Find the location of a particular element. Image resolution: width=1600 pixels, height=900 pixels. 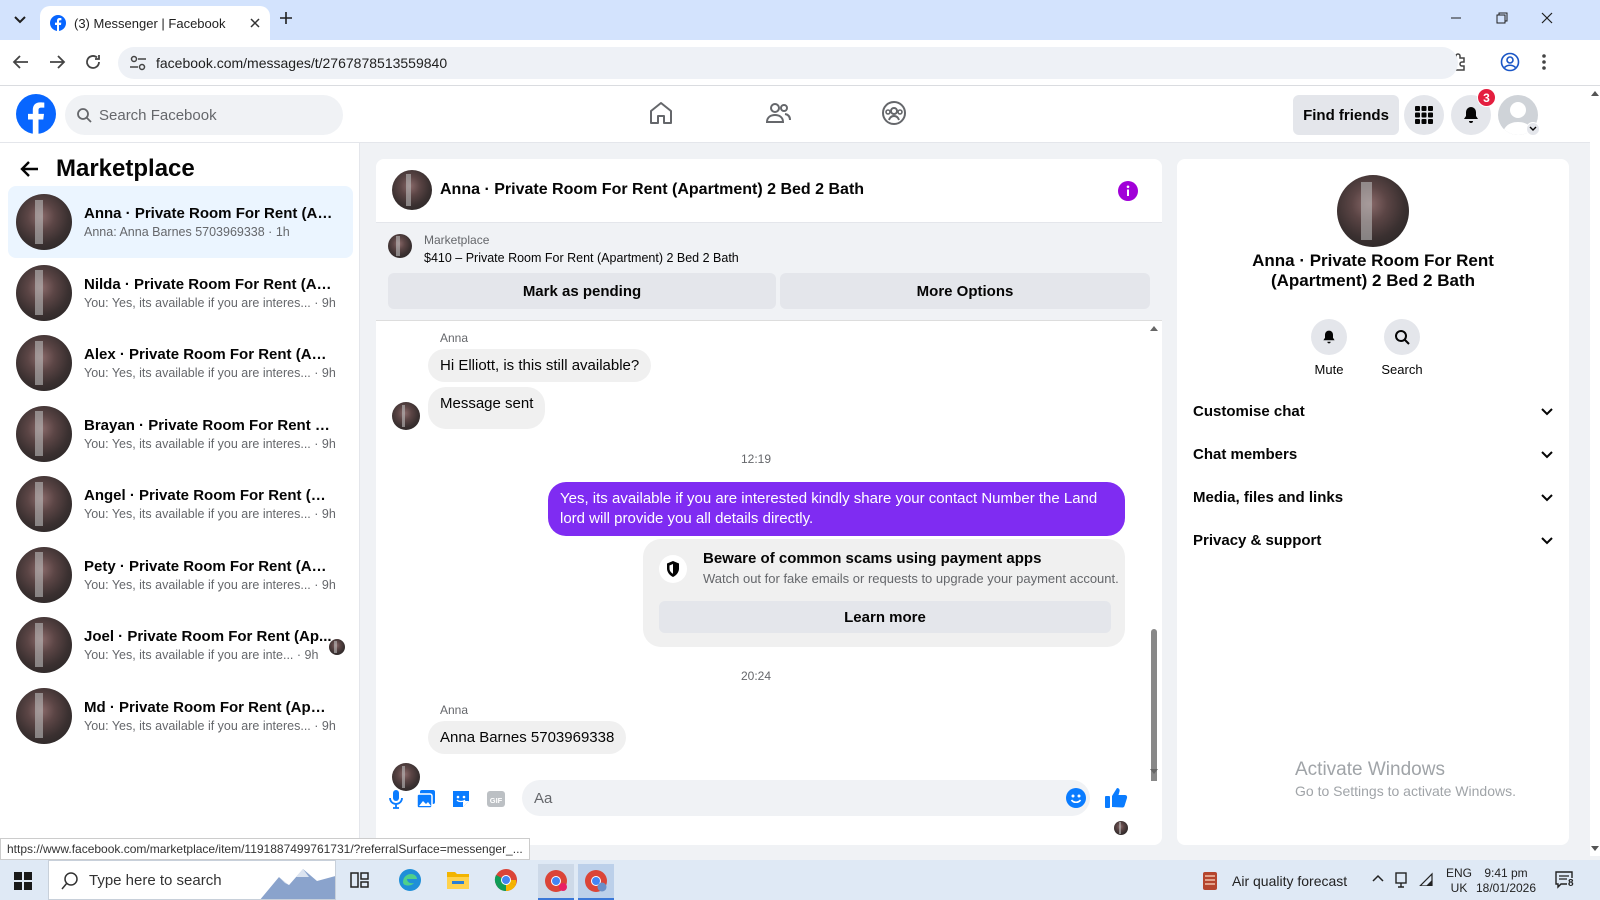

url-text: facebook.com/messages/t/2767878513559840 is located at coordinates (302, 63).